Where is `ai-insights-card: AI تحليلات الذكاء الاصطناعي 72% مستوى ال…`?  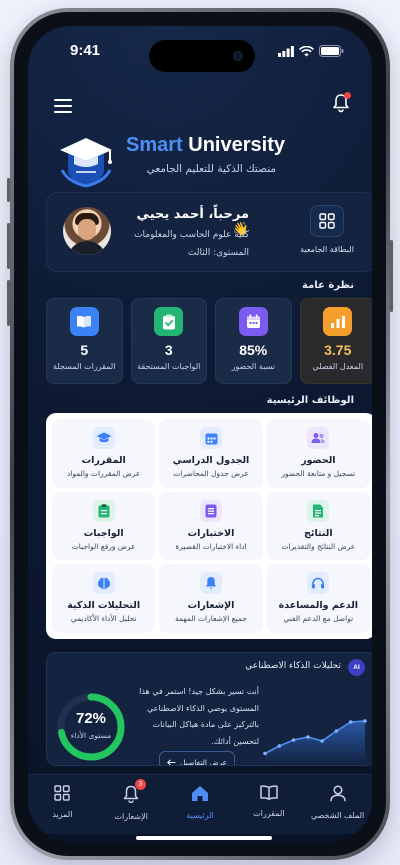
ai-insights-card: AI تحليلات الذكاء الاصطناعي 72% مستوى ال… is located at coordinates (209, 709).